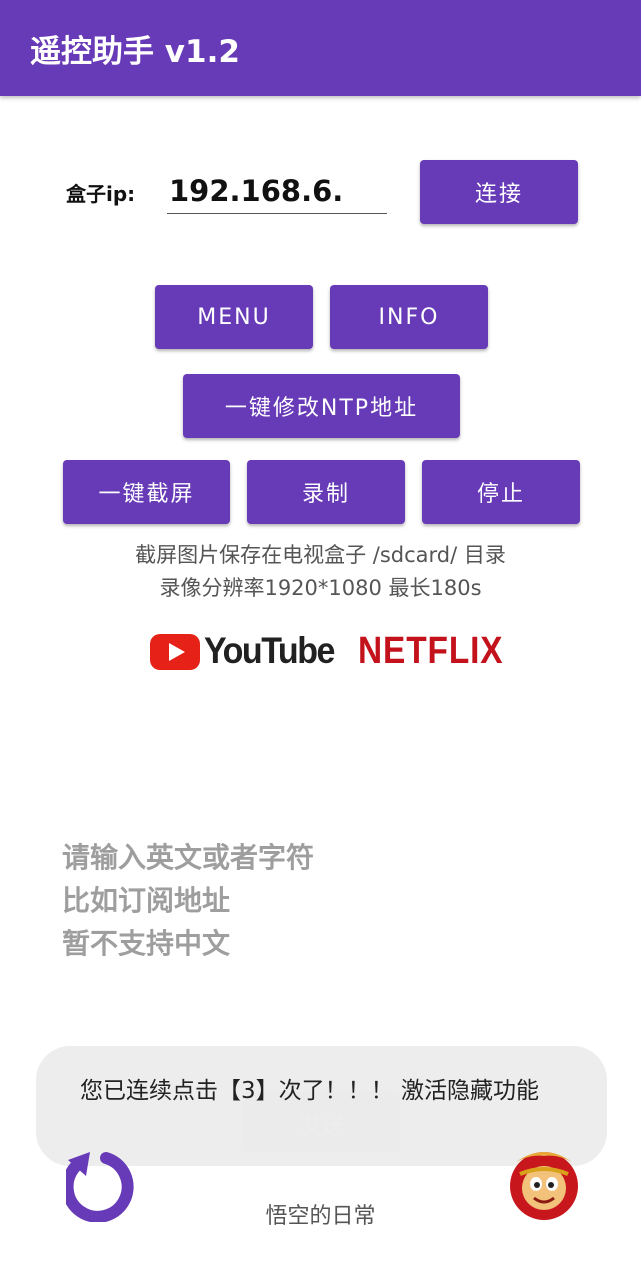  What do you see at coordinates (135, 52) in the screenshot?
I see `app-title: 遥控助手 v1.2` at bounding box center [135, 52].